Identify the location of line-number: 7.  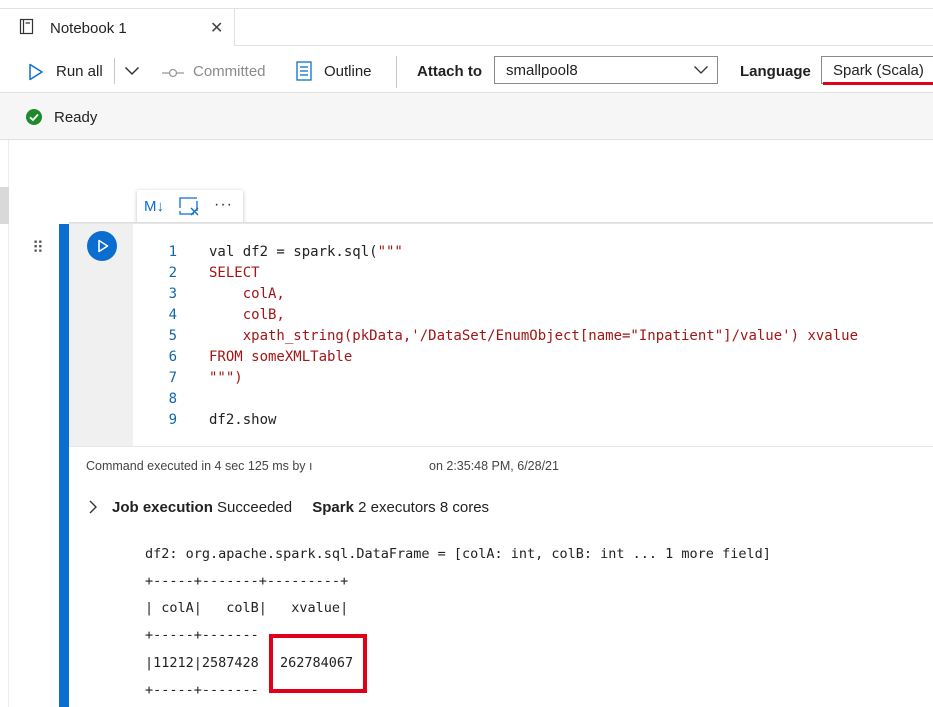
(172, 378).